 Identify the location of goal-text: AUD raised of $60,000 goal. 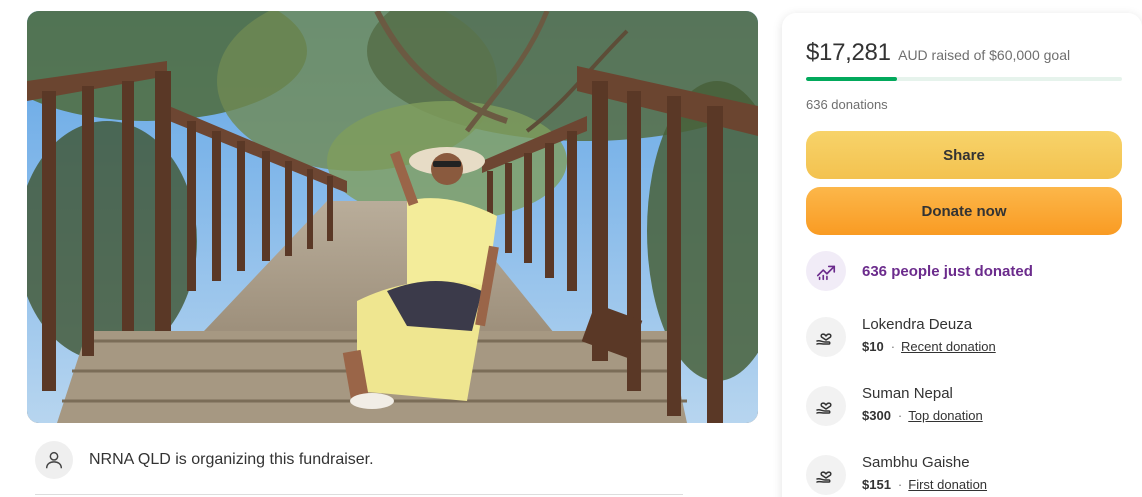
(984, 55).